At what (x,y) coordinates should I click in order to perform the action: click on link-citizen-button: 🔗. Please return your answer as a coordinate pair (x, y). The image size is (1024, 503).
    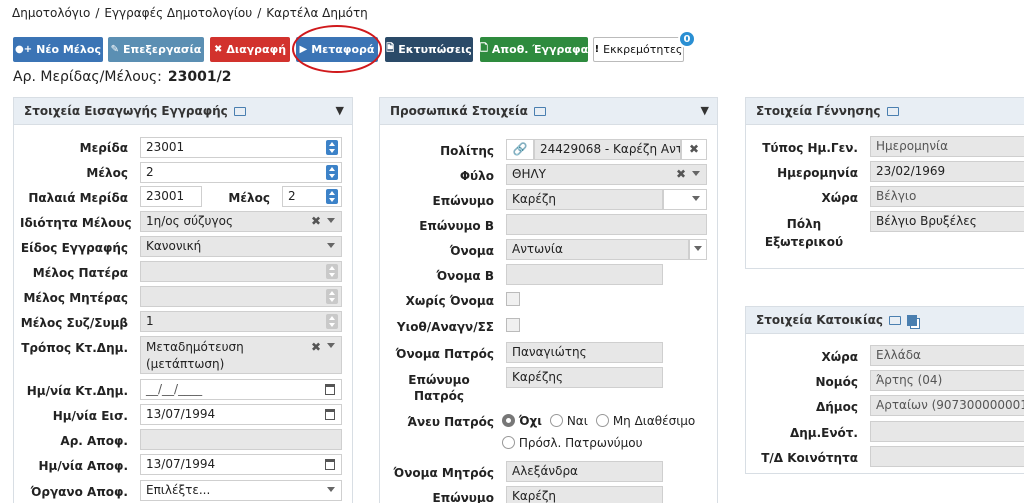
    Looking at the image, I should click on (520, 149).